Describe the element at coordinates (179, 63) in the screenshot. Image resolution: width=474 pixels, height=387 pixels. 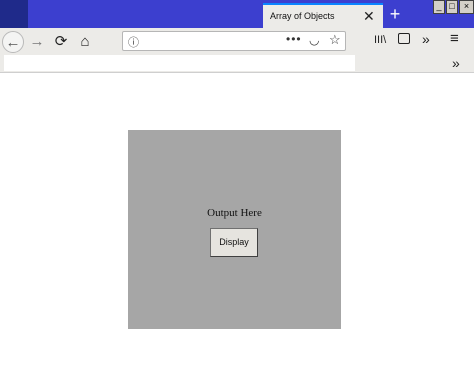
I see `bookmarks-area` at that location.